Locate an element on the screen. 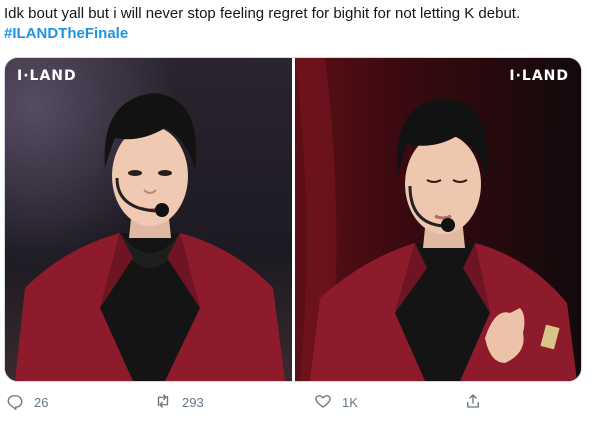 The width and height of the screenshot is (600, 424). iland-watermark-left: I·LAND is located at coordinates (47, 76).